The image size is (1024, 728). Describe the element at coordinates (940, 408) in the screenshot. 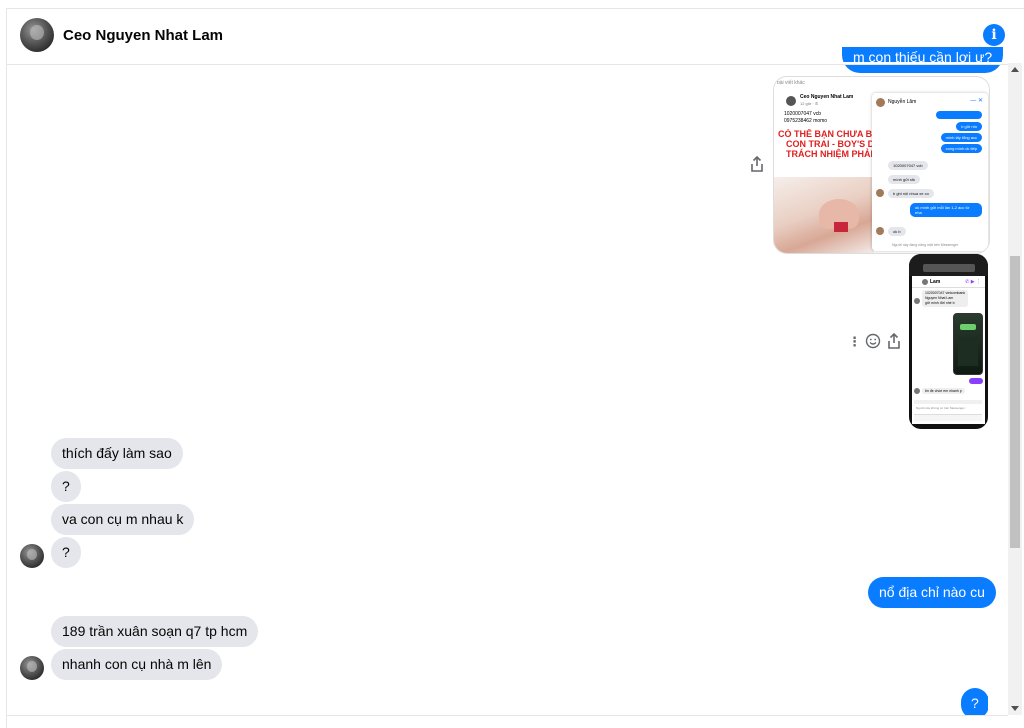

I see `phone-footer: Người này không có trên Messenger` at that location.